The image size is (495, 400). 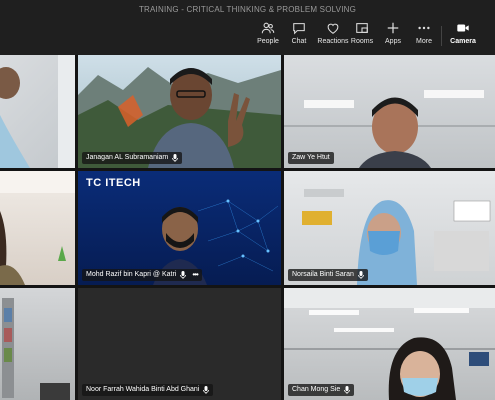 What do you see at coordinates (489, 37) in the screenshot?
I see `mic-button: M` at bounding box center [489, 37].